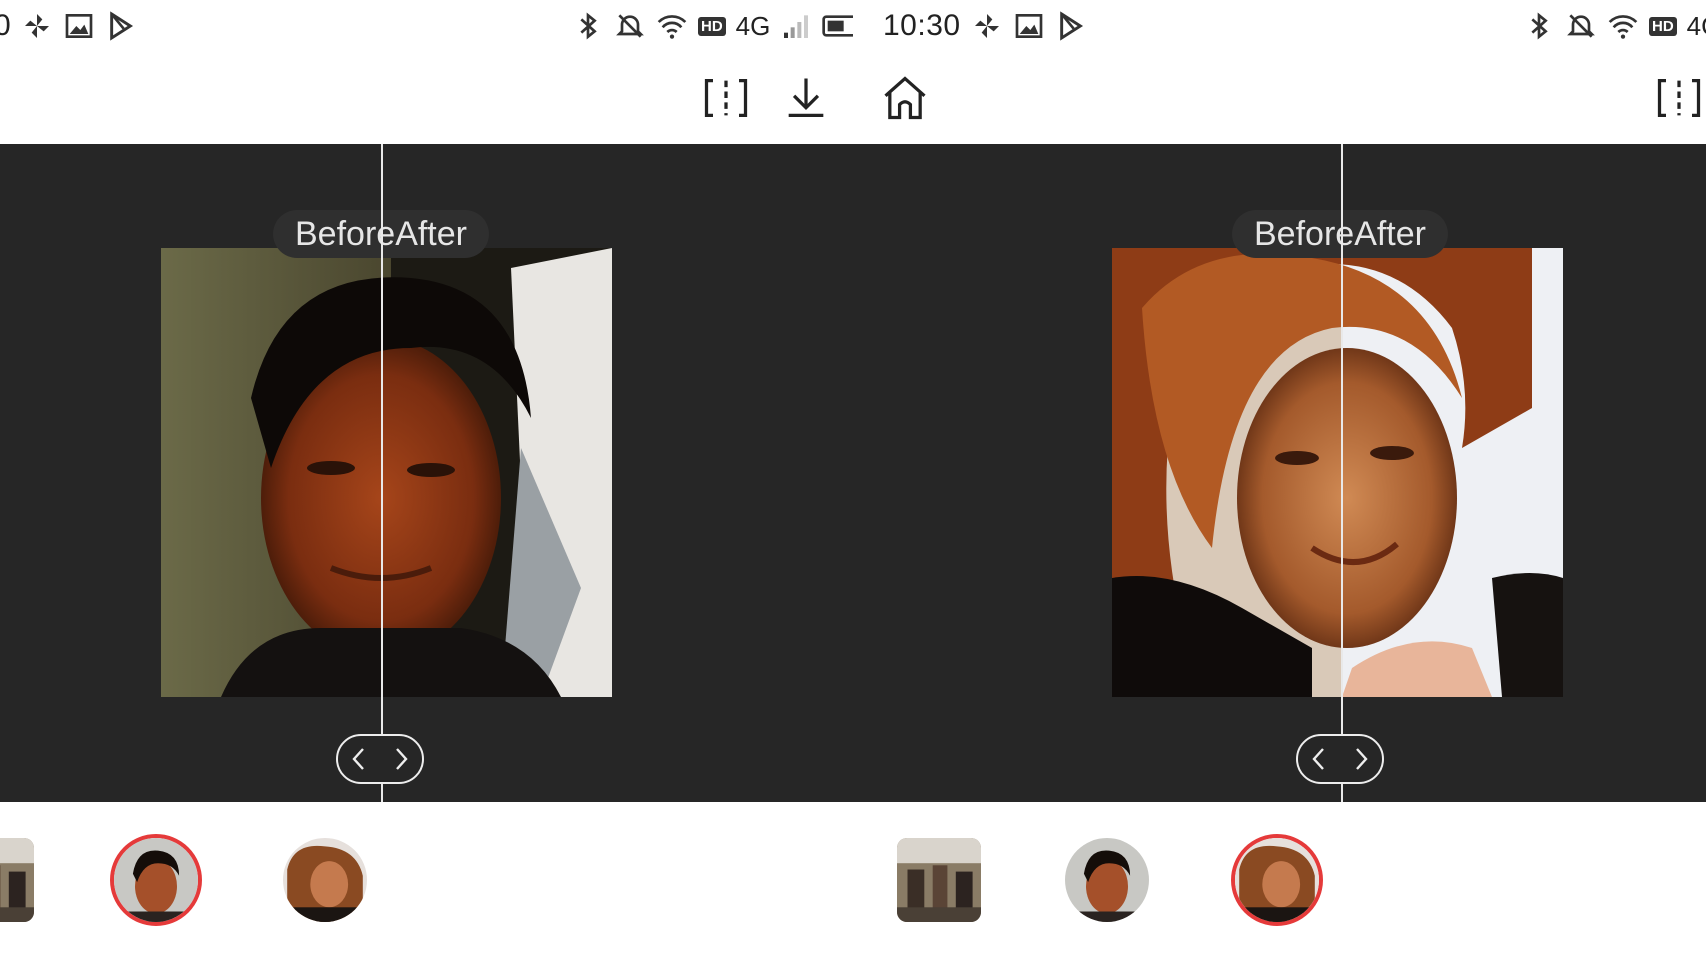  I want to click on signal-icon, so click(796, 26).